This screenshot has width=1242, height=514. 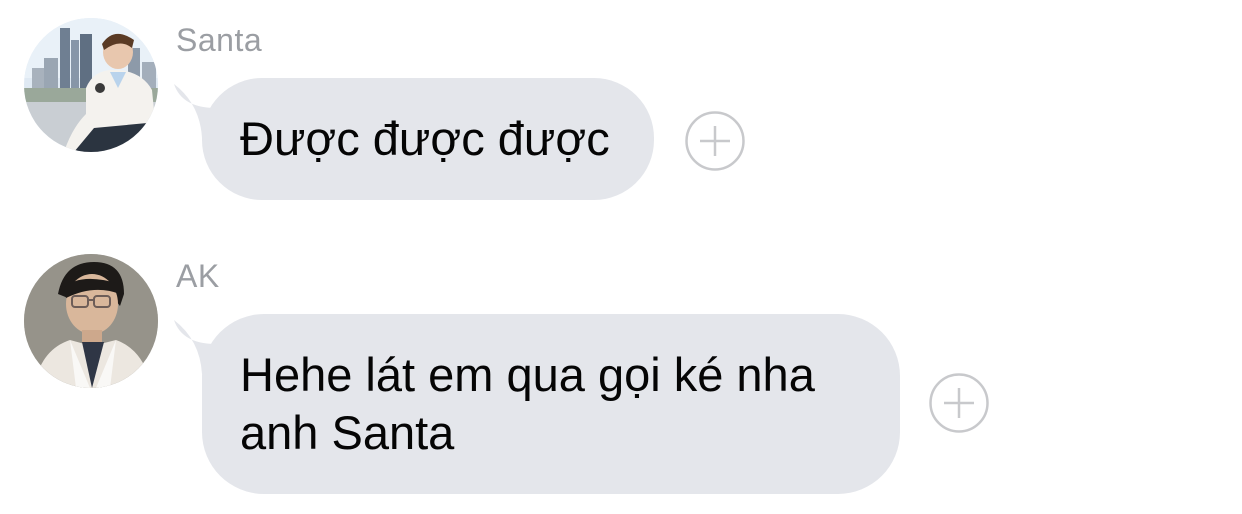 What do you see at coordinates (198, 276) in the screenshot?
I see `sender-name: AK` at bounding box center [198, 276].